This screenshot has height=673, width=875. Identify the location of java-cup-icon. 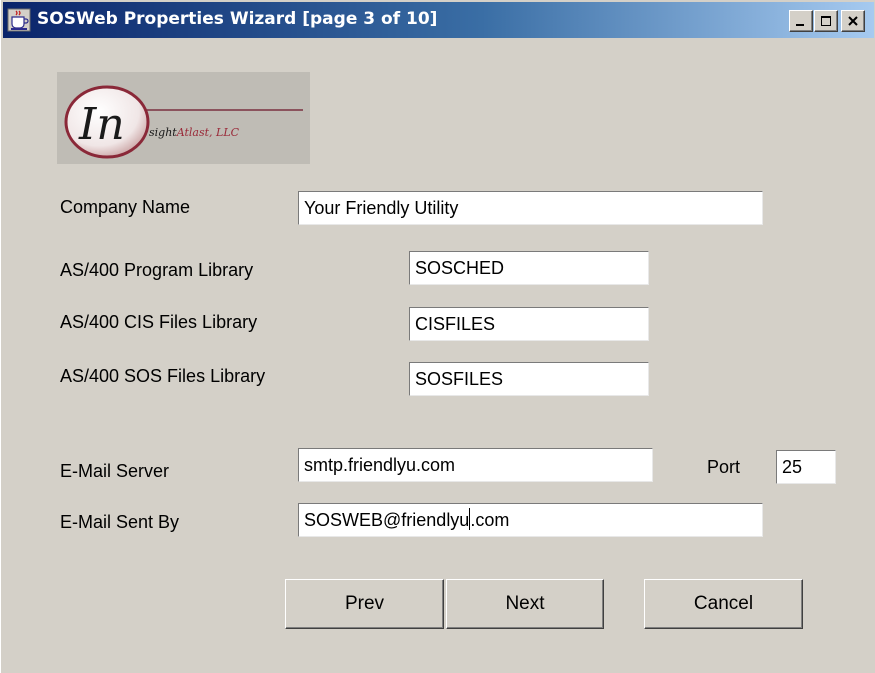
(19, 20).